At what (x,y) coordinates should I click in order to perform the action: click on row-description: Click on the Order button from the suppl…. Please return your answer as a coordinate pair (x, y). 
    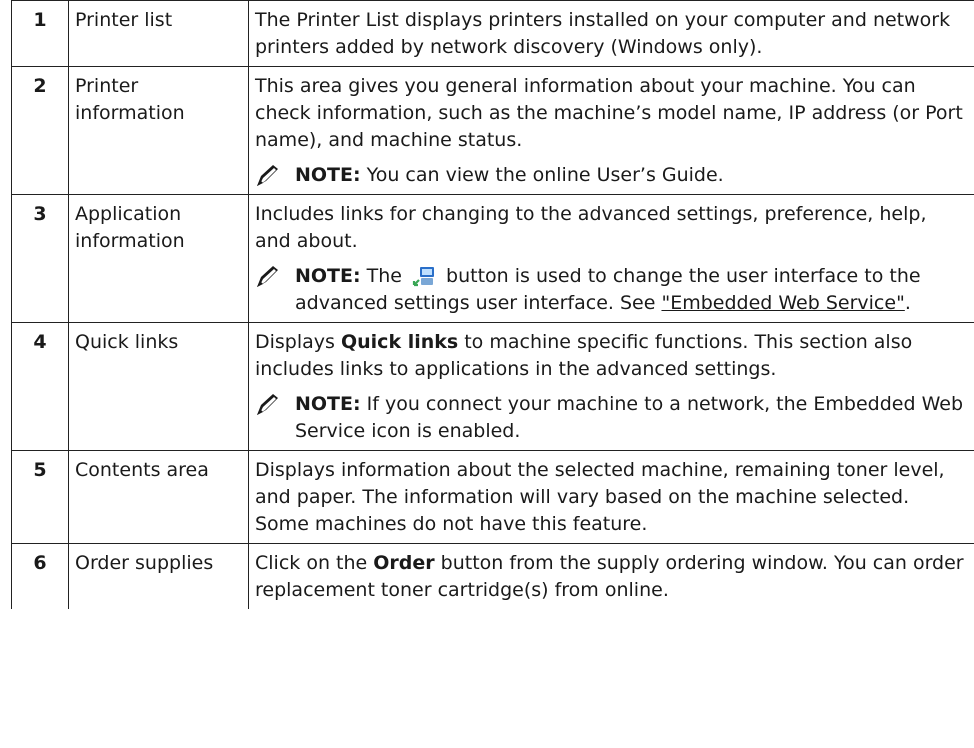
    Looking at the image, I should click on (611, 576).